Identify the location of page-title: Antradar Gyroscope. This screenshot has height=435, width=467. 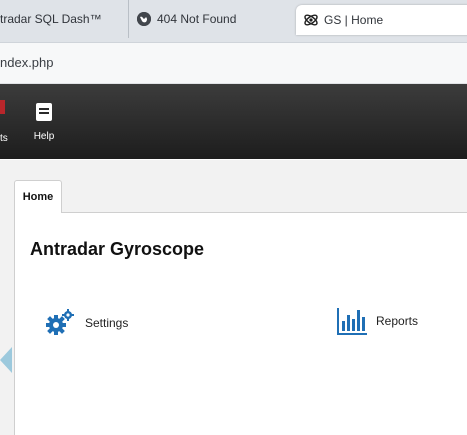
(117, 249).